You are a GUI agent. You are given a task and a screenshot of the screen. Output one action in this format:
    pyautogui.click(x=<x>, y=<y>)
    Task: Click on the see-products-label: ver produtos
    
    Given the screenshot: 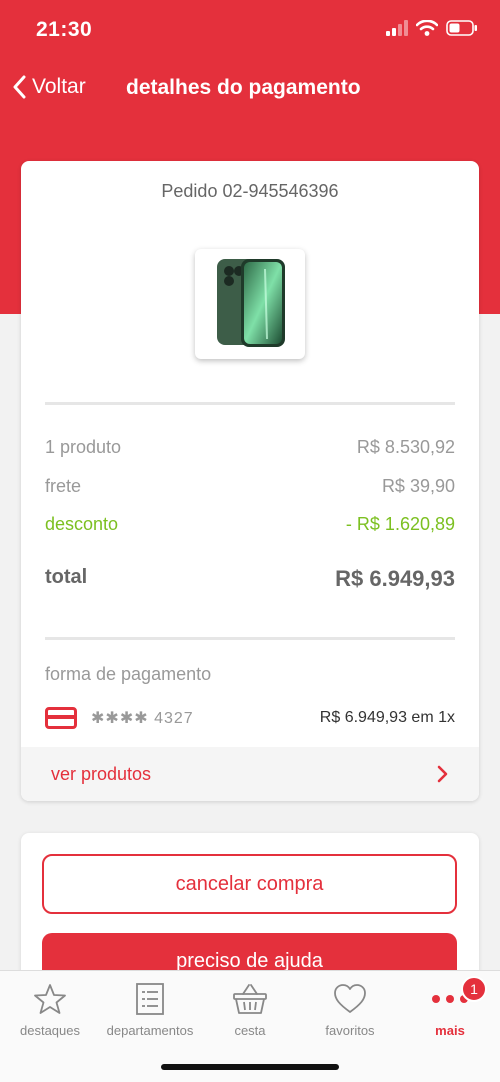 What is the action you would take?
    pyautogui.click(x=101, y=773)
    